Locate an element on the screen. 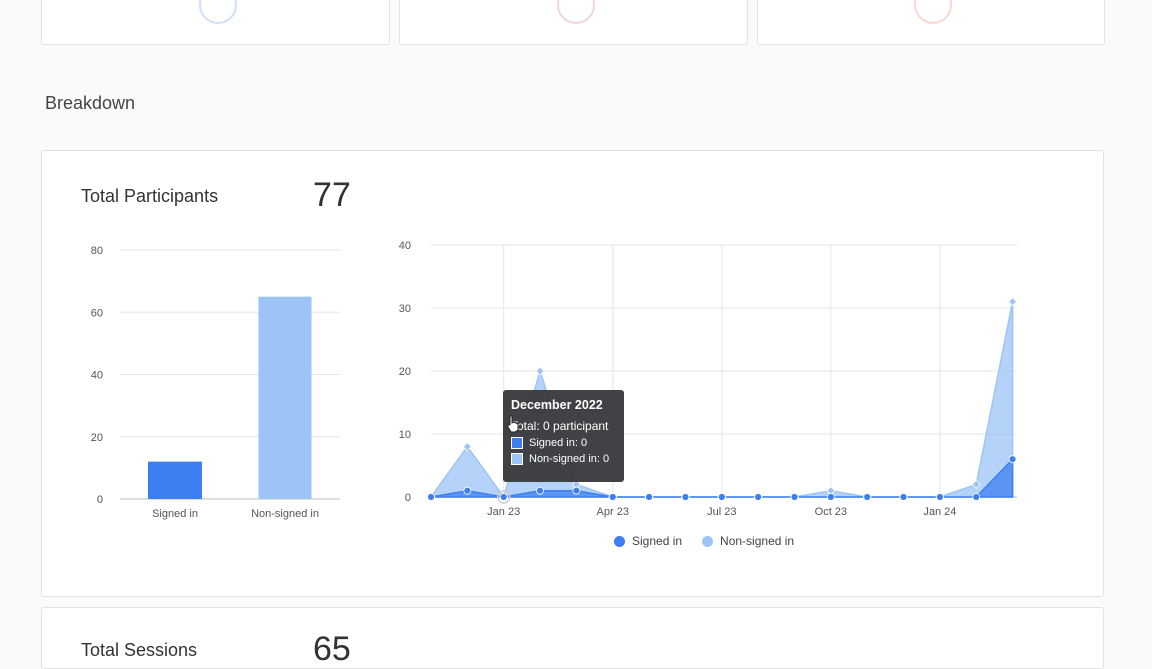  y-tick-label: 60 is located at coordinates (97, 313).